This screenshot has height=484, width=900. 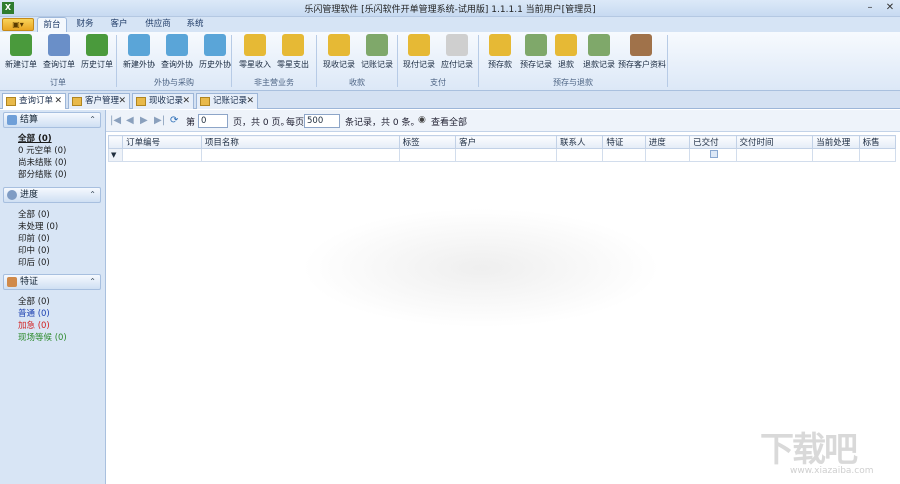 What do you see at coordinates (144, 120) in the screenshot?
I see `next-page-icon: ▶` at bounding box center [144, 120].